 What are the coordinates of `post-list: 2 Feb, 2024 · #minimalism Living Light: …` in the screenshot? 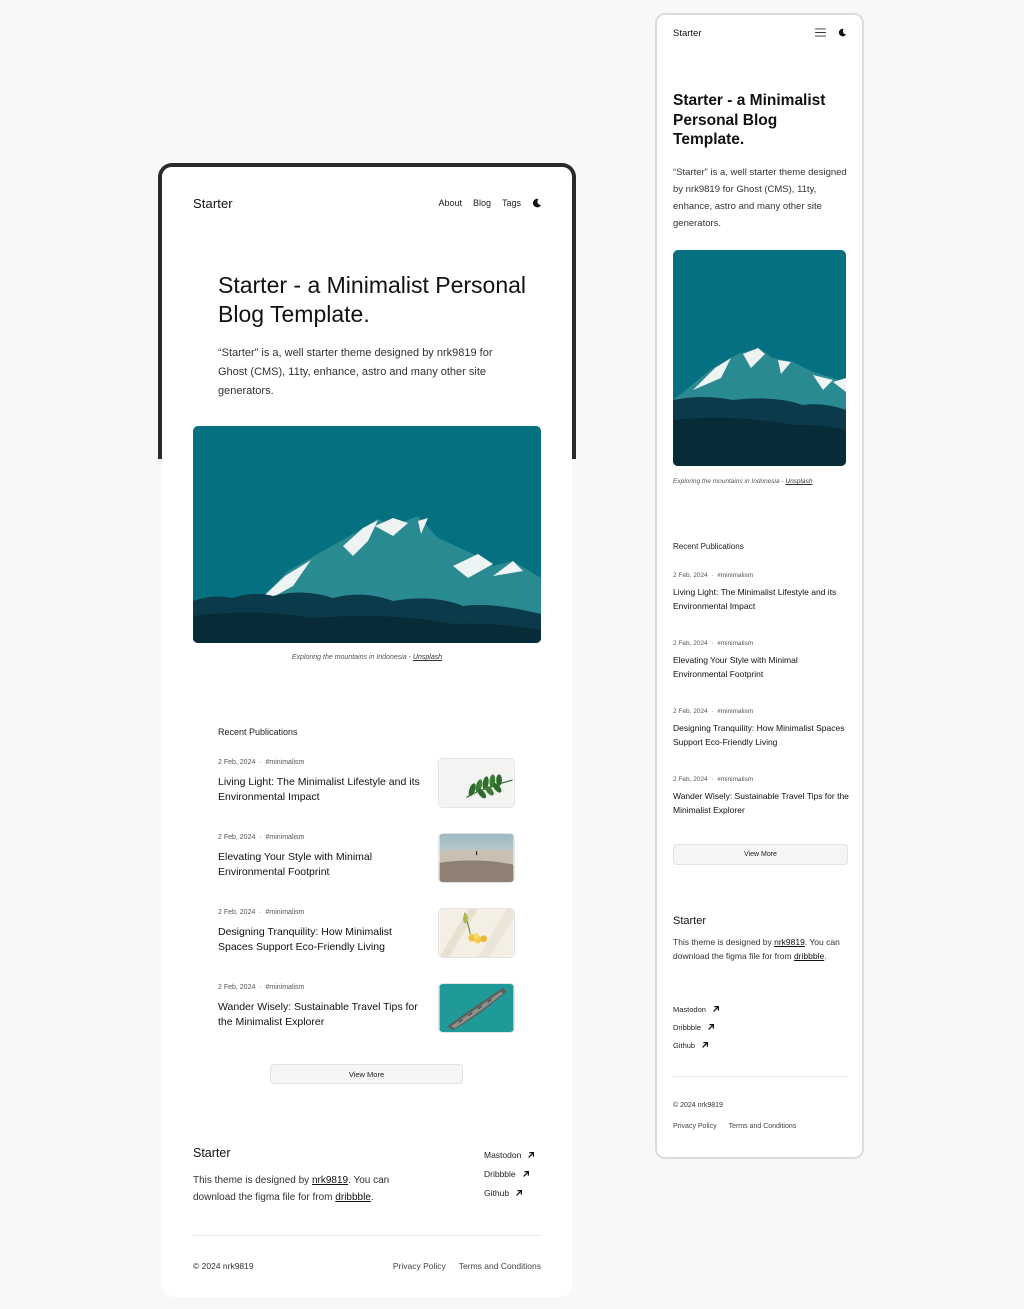 It's located at (762, 708).